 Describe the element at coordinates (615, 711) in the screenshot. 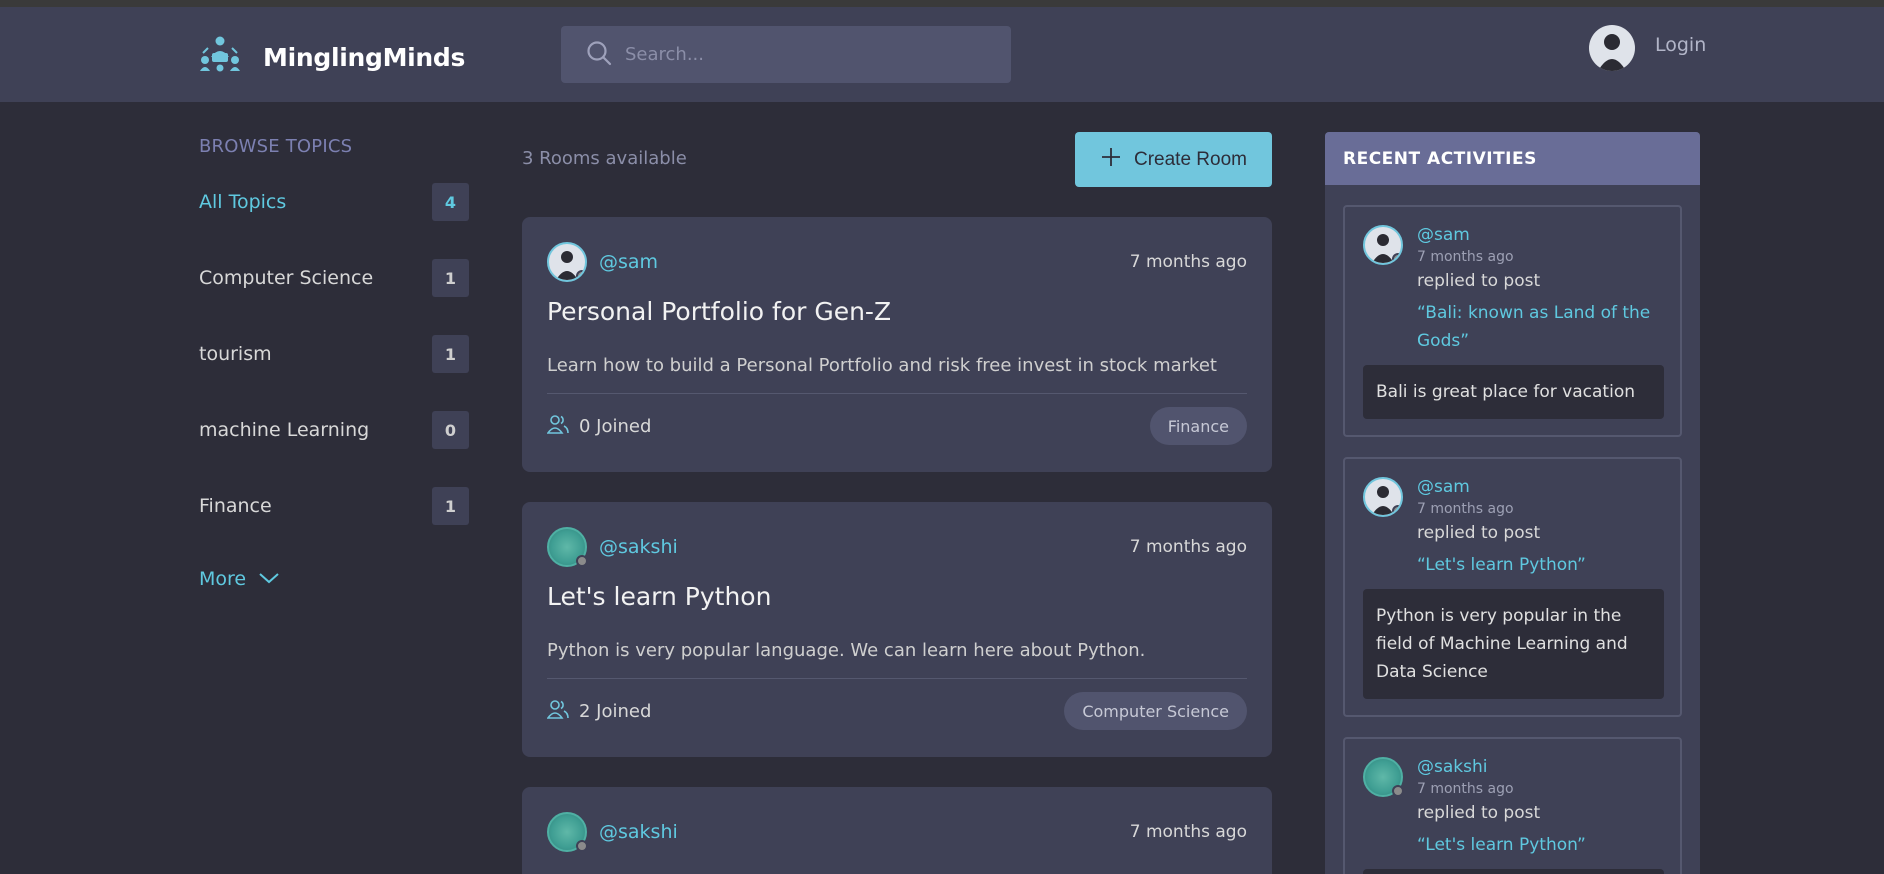

I see `joined-count: 2 Joined` at that location.